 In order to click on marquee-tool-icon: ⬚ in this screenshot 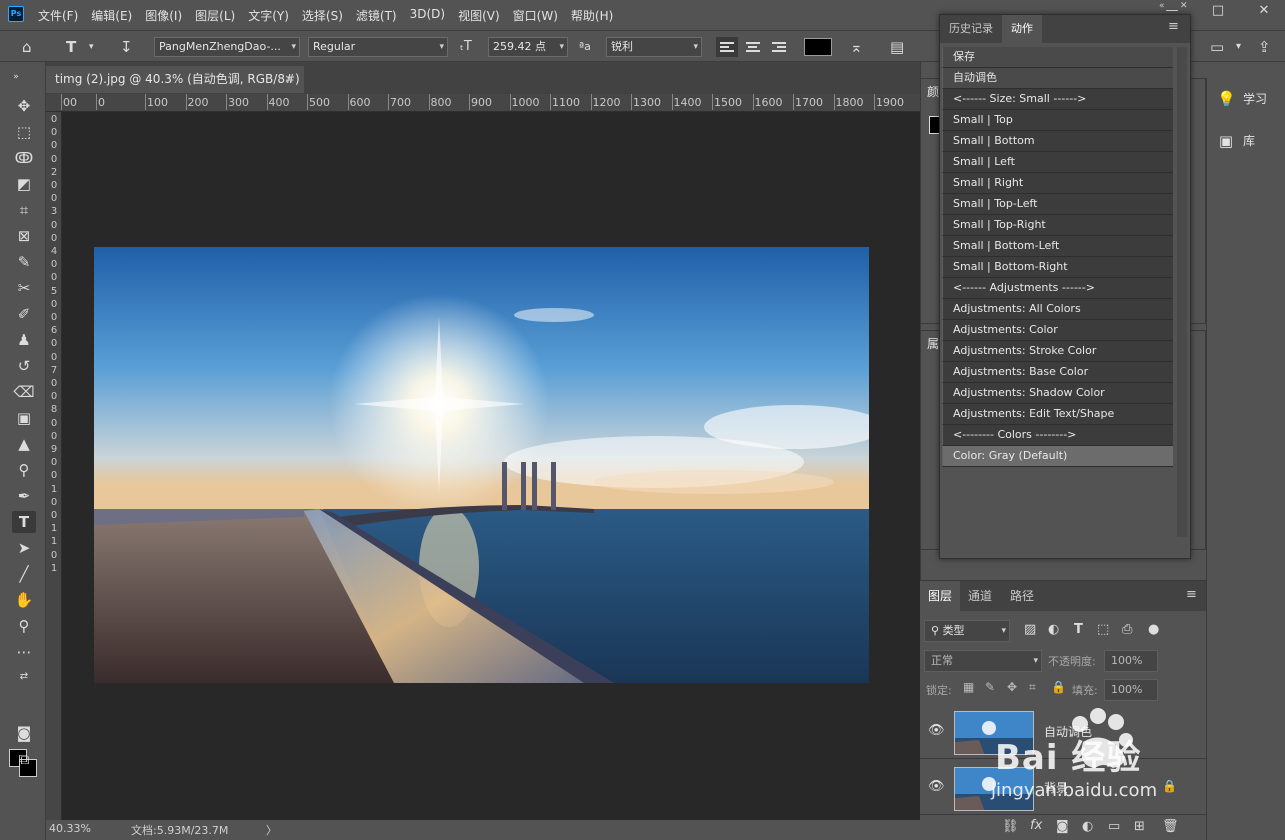, I will do `click(24, 132)`.